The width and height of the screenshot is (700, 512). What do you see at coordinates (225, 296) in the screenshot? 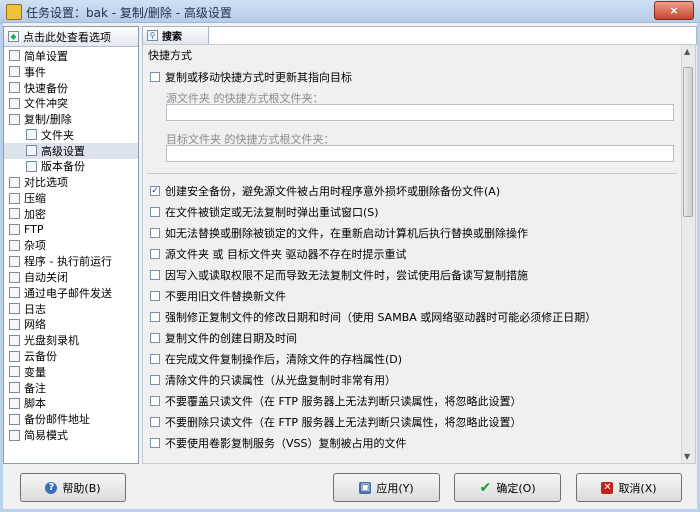
I see `option-label: 不要用旧文件替换新文件` at bounding box center [225, 296].